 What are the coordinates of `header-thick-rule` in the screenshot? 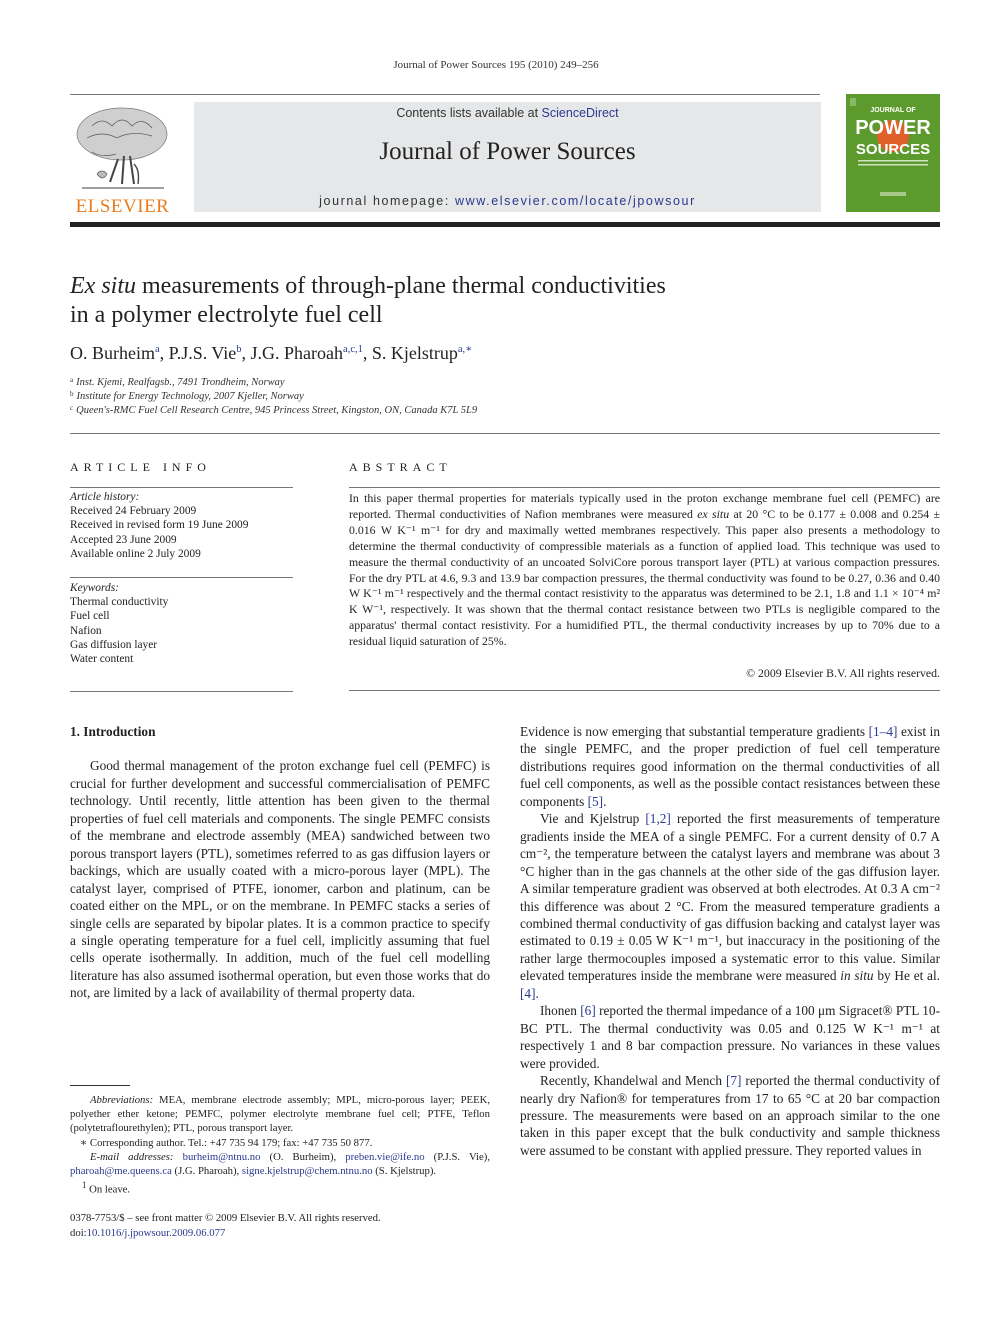 It's located at (505, 224).